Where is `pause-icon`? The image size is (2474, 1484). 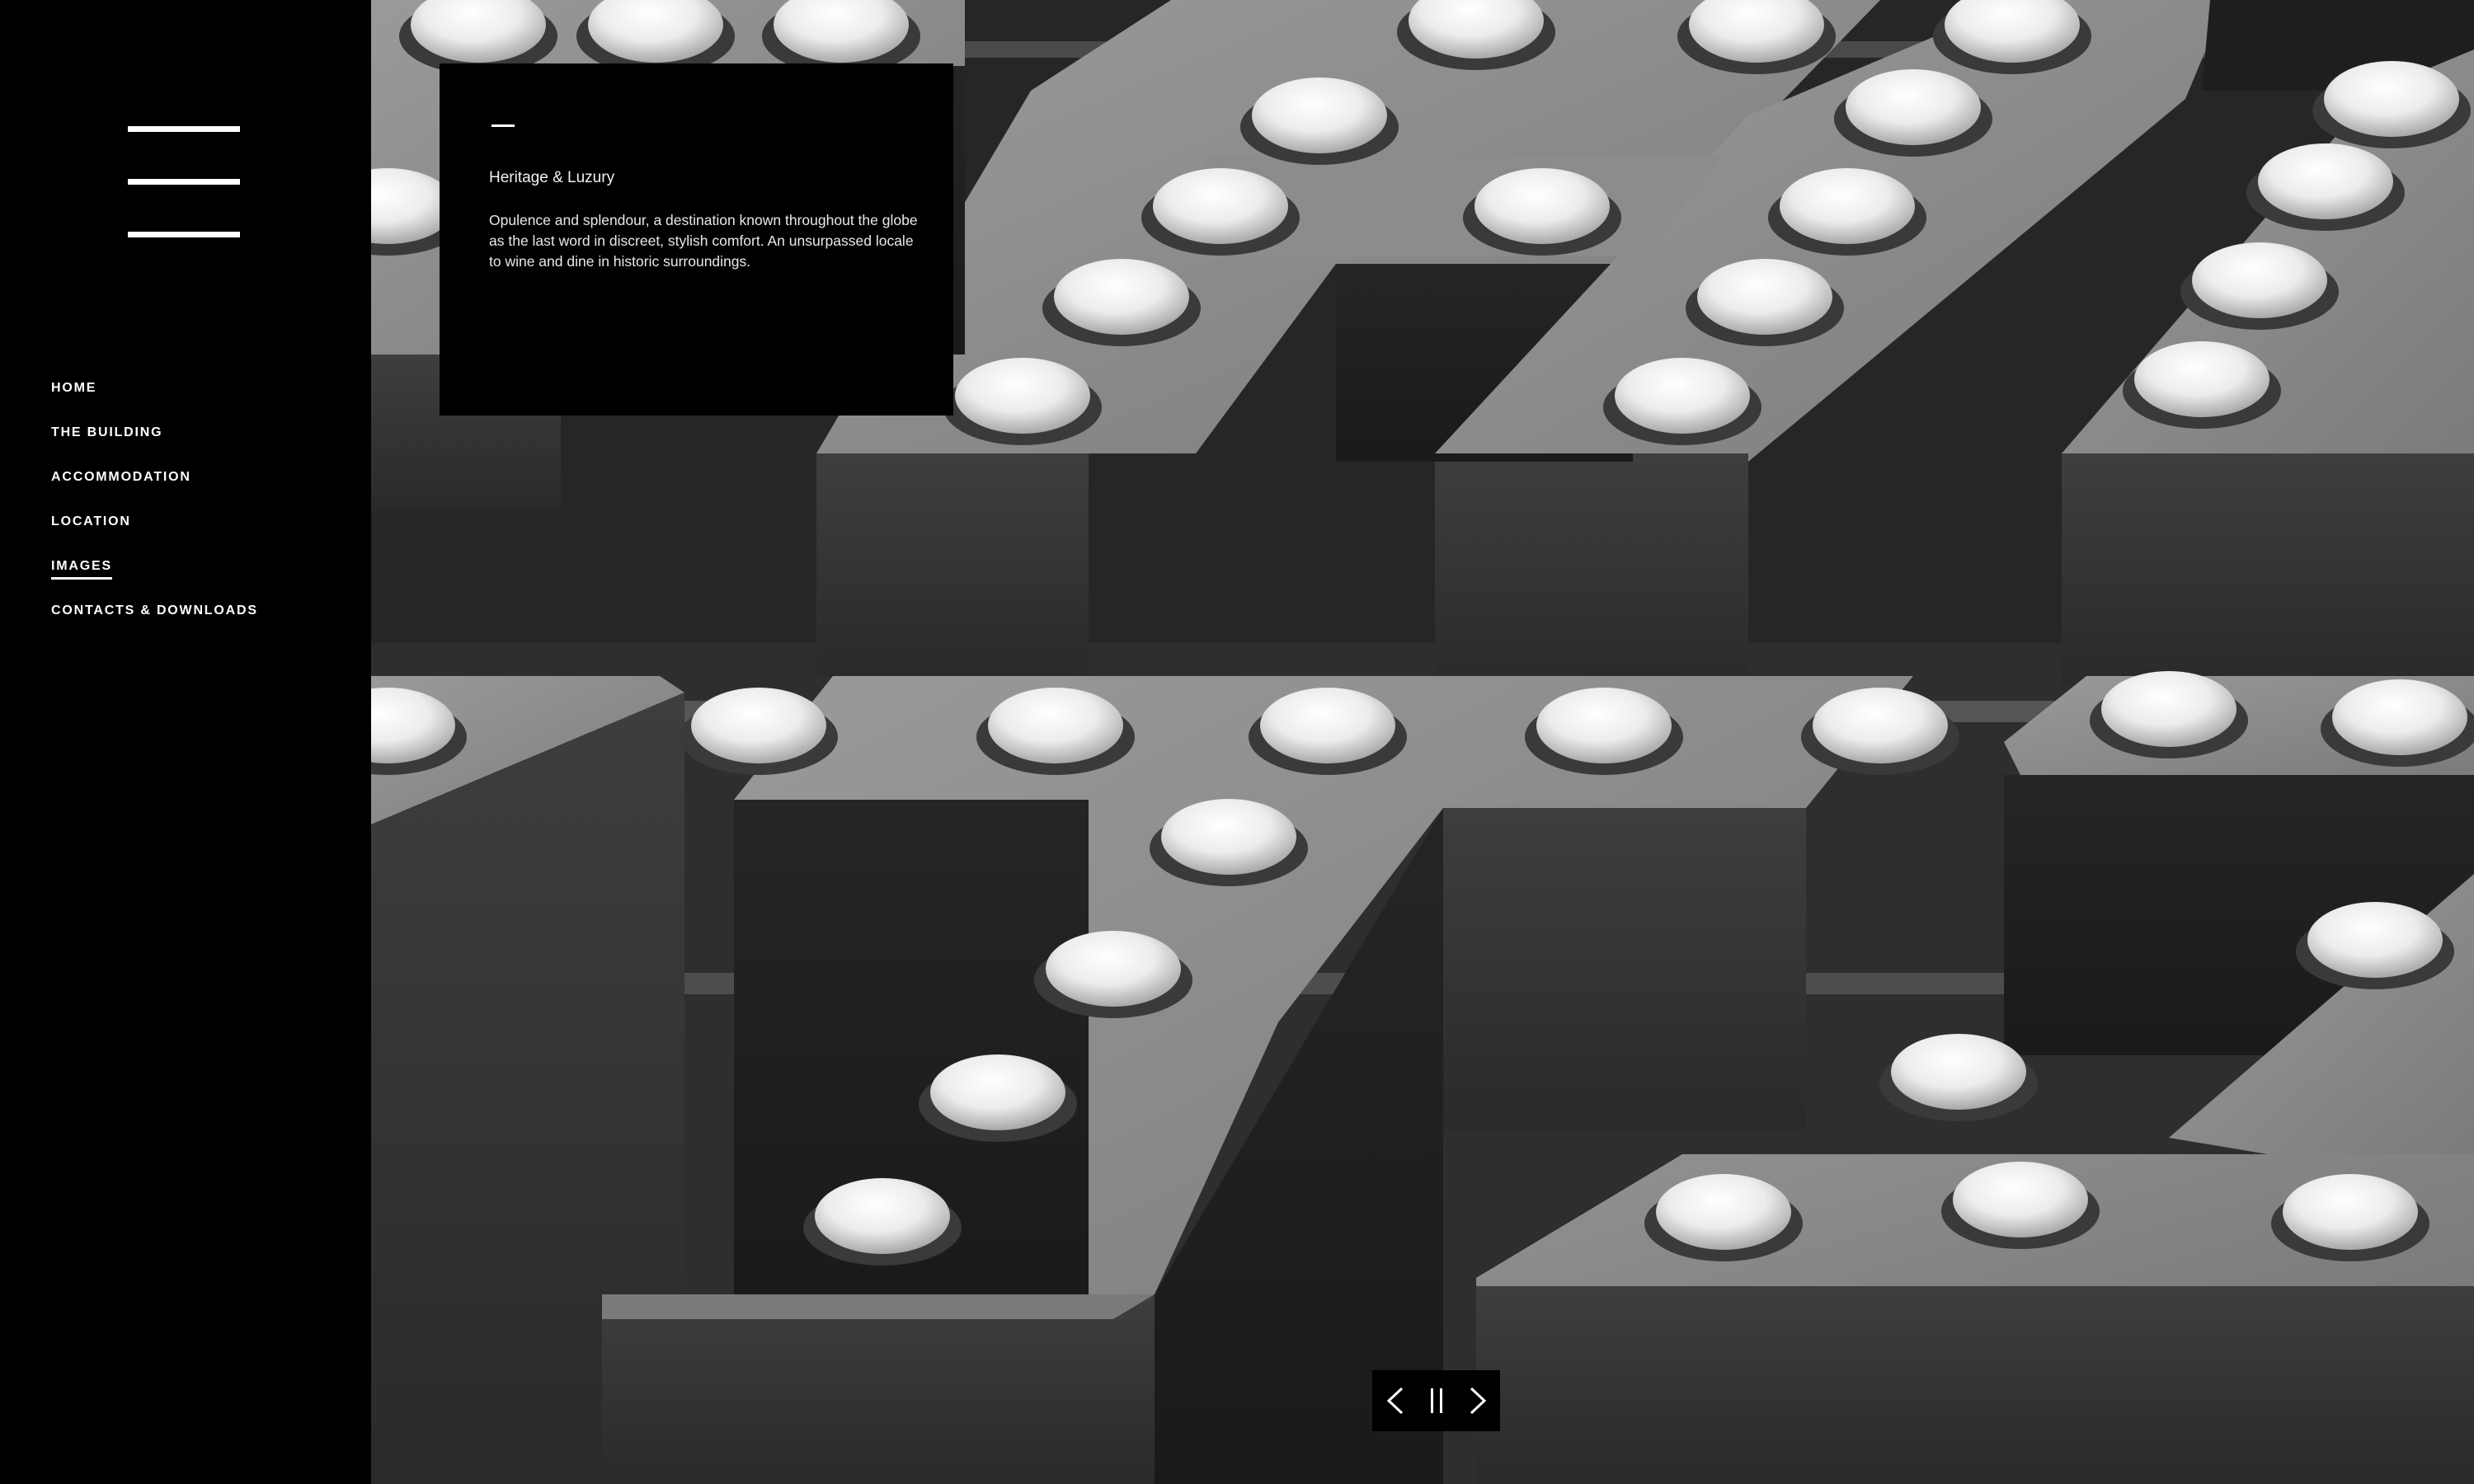
pause-icon is located at coordinates (1436, 1400).